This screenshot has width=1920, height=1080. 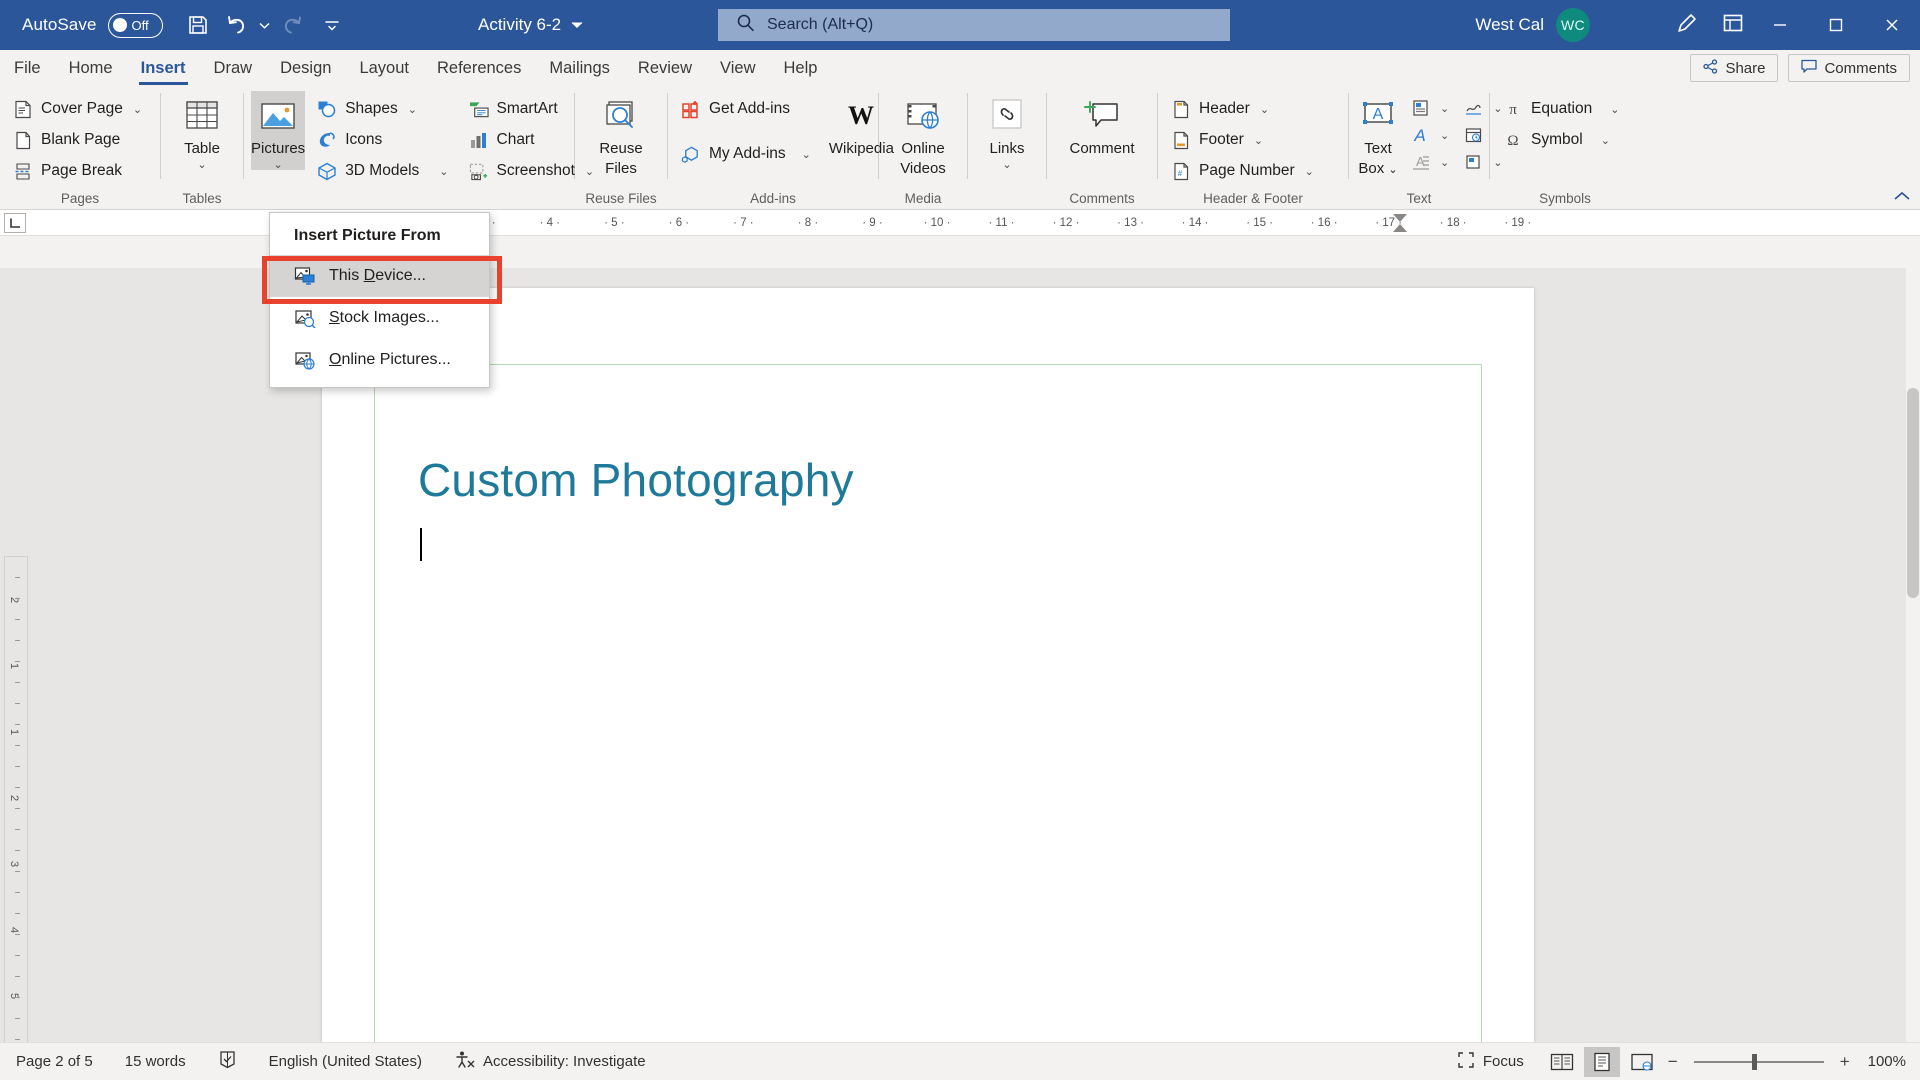 I want to click on group-label-tables: Tables, so click(x=202, y=198).